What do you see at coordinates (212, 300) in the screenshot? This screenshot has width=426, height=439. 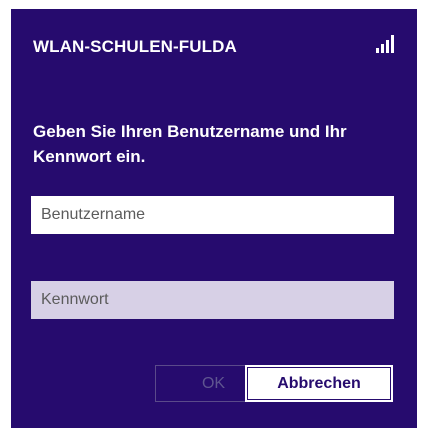 I see `password-input` at bounding box center [212, 300].